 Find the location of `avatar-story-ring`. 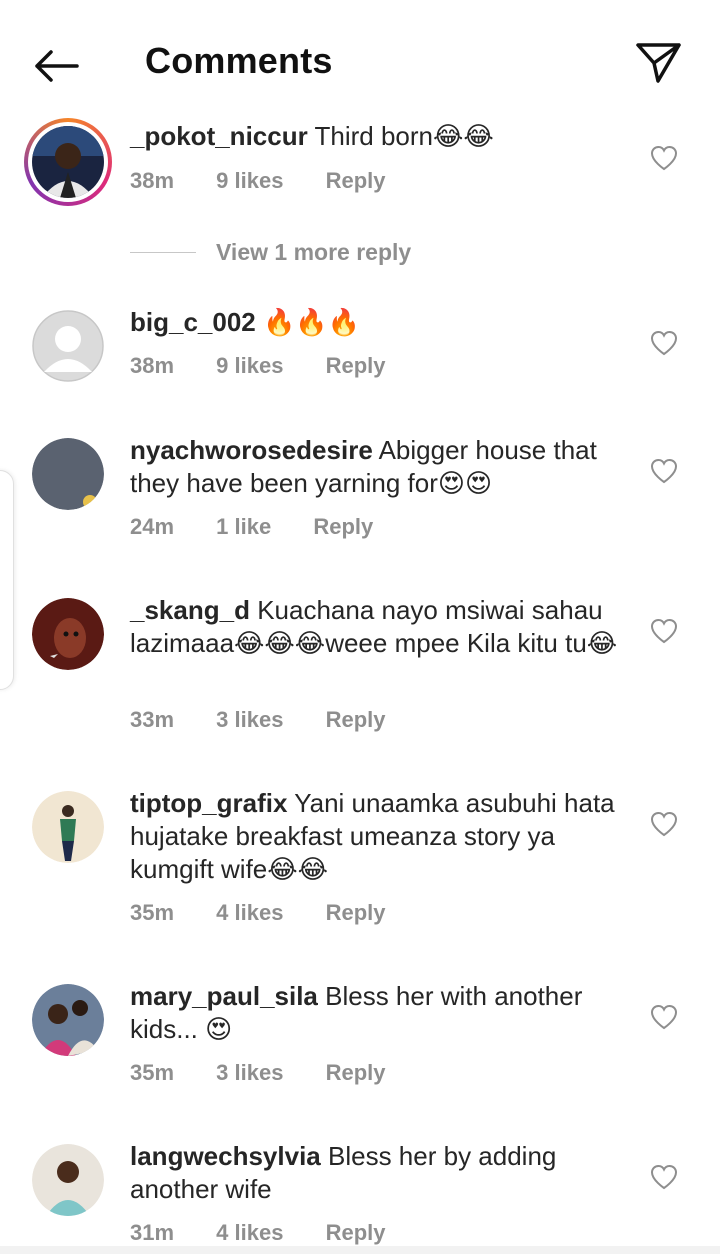

avatar-story-ring is located at coordinates (68, 162).